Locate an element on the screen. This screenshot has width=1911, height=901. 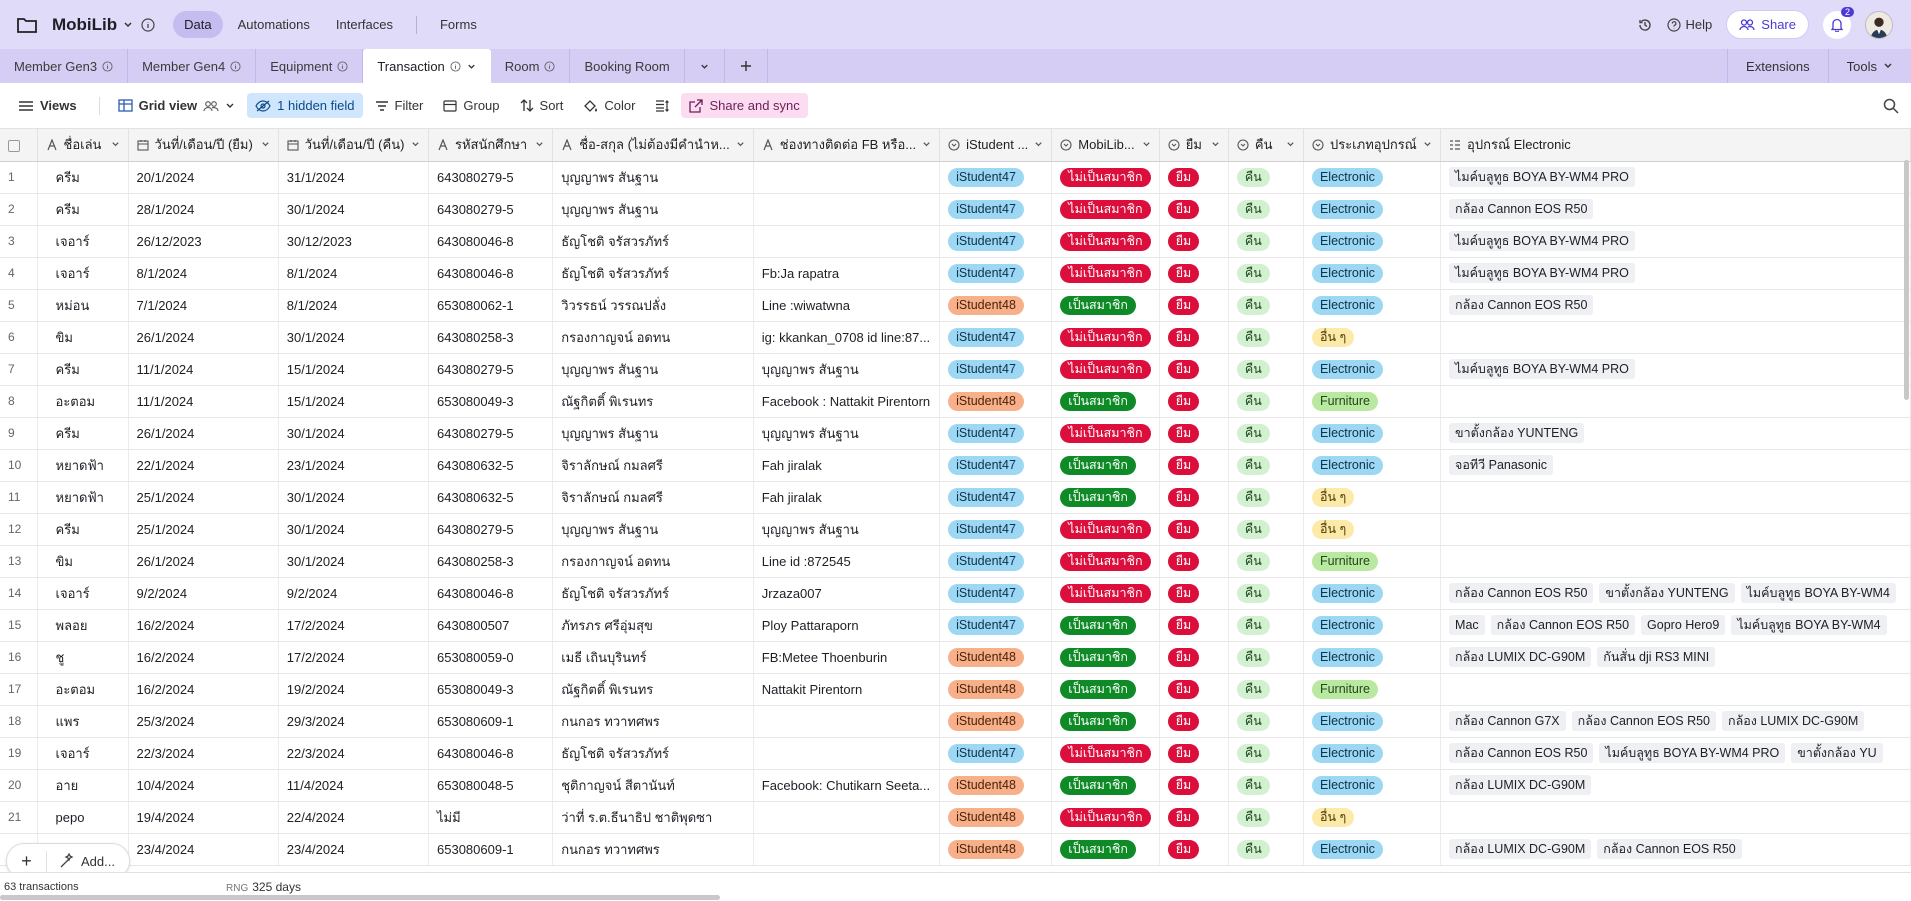
student-id-cell: 643080258-3 is located at coordinates (491, 561).